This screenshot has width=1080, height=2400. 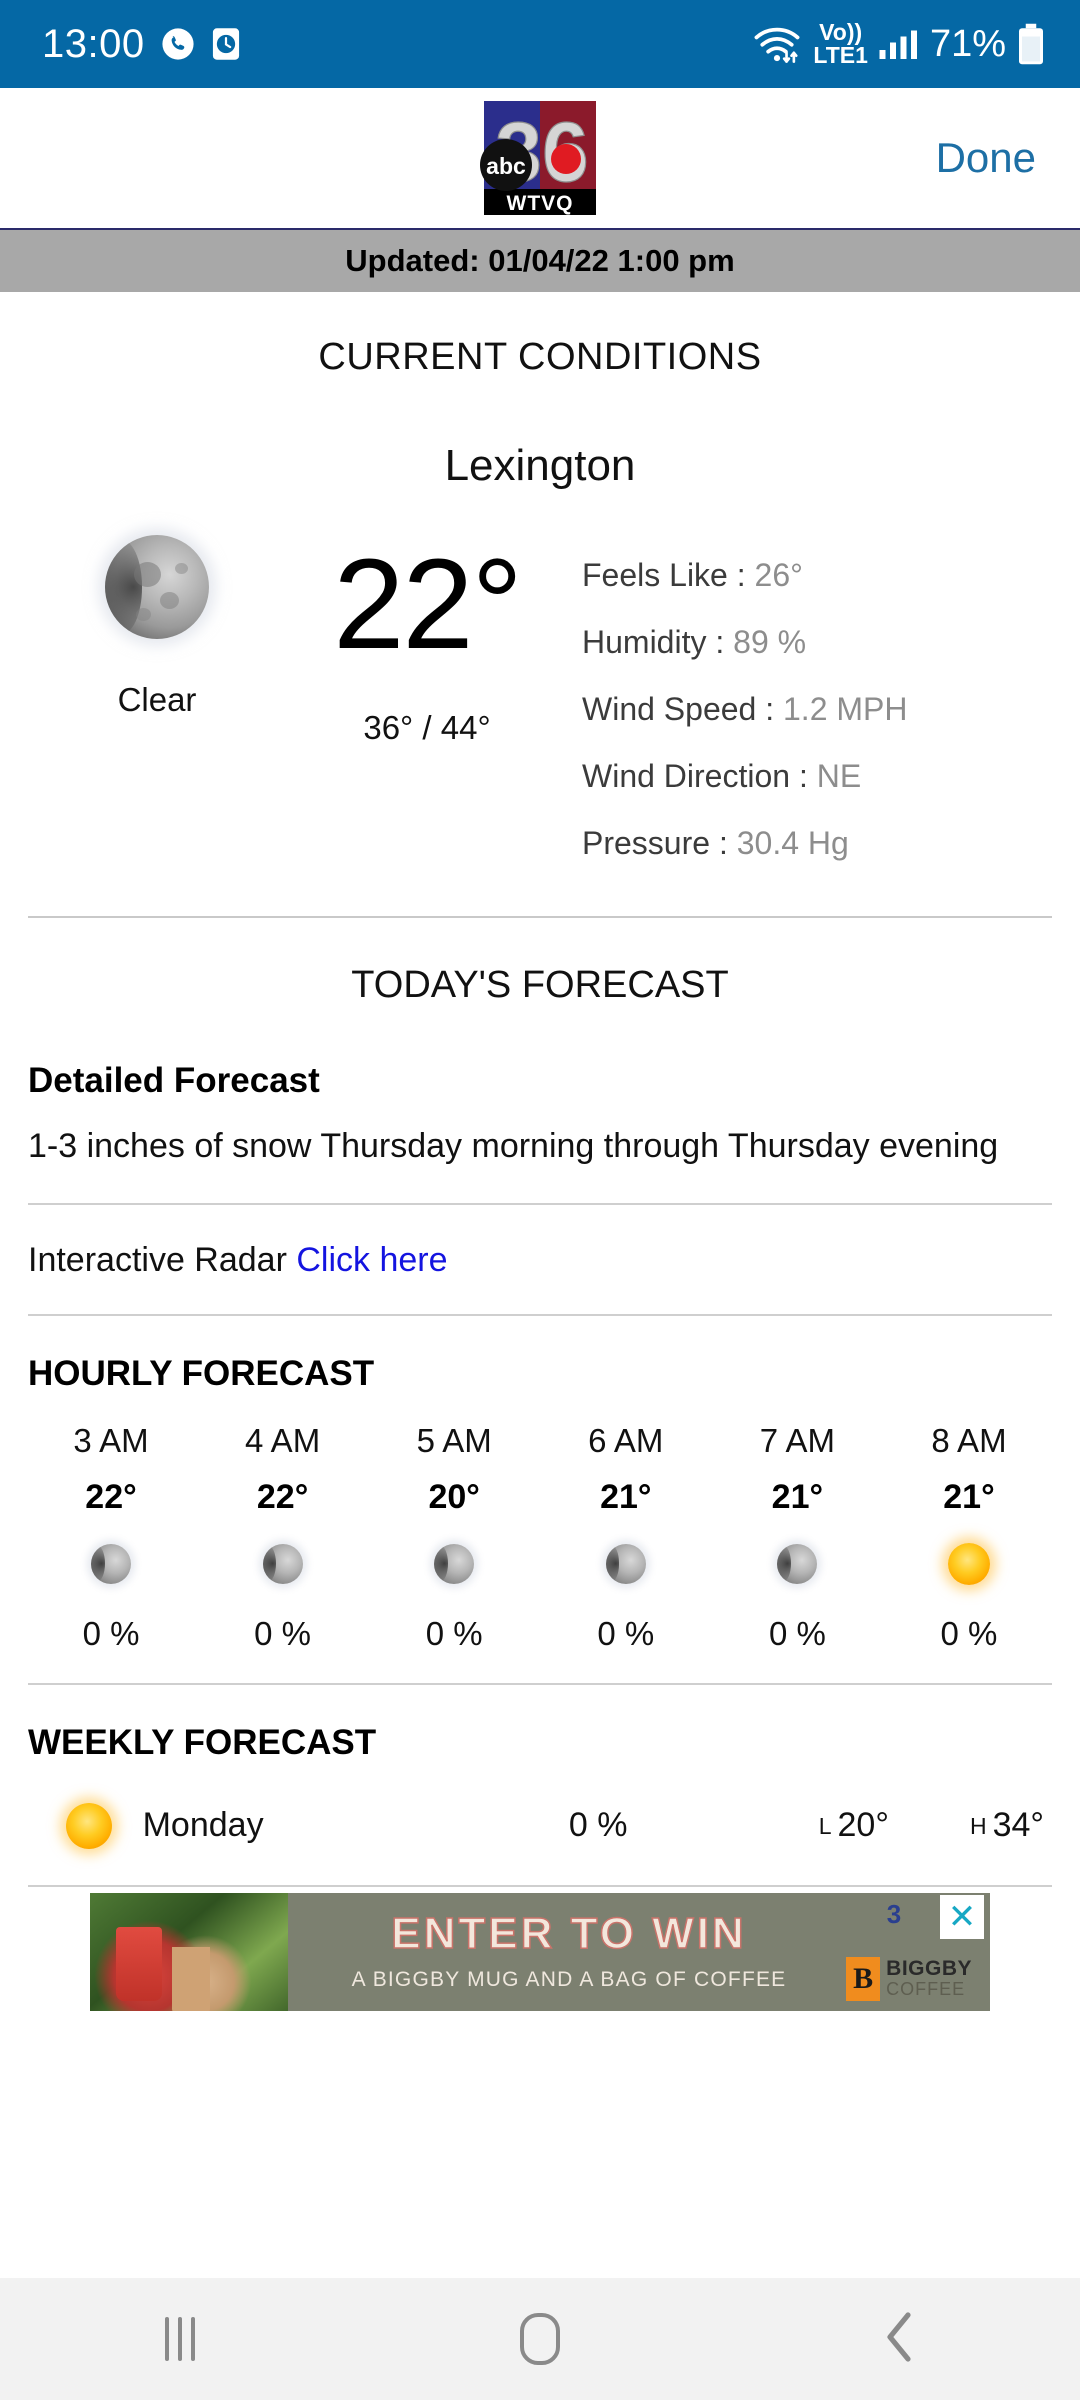 What do you see at coordinates (863, 1825) in the screenshot?
I see `low-value: 20°` at bounding box center [863, 1825].